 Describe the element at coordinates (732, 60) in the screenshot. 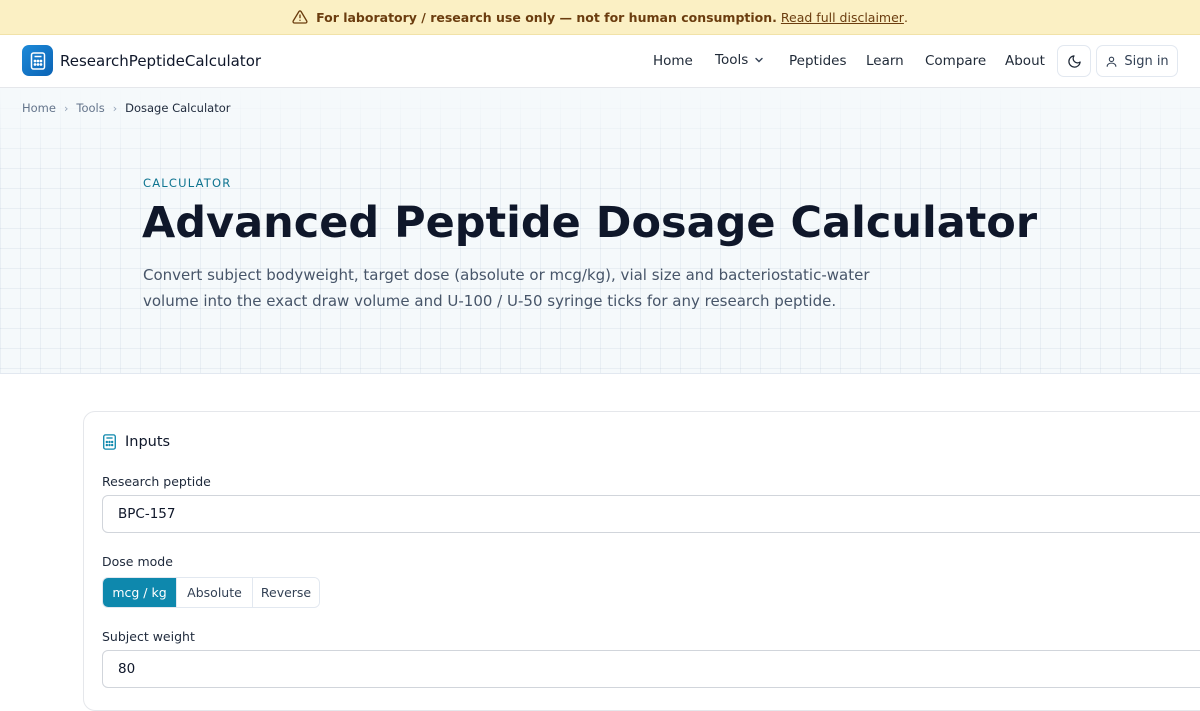

I see `nav-tools-label: Tools` at that location.